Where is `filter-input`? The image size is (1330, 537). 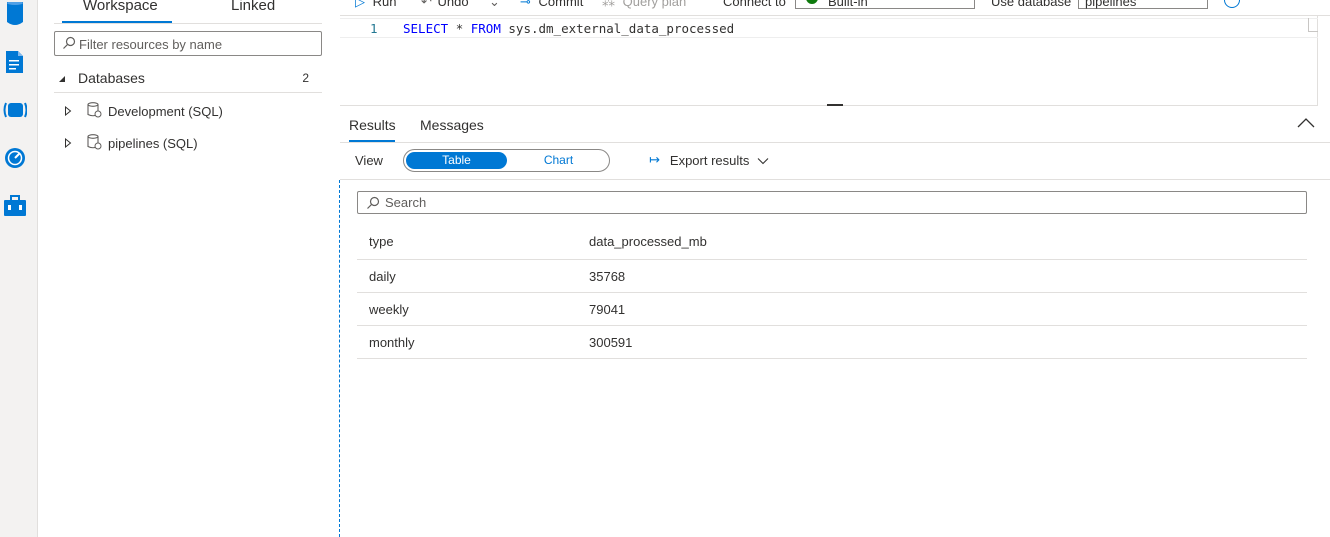 filter-input is located at coordinates (198, 44).